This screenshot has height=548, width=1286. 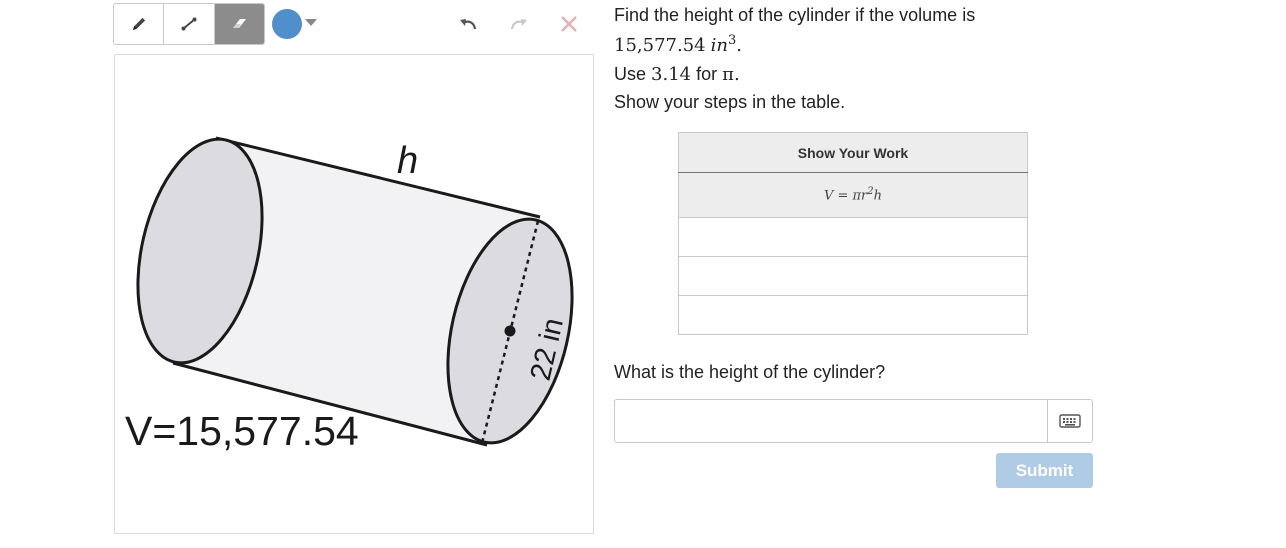 I want to click on undo-button, so click(x=468, y=24).